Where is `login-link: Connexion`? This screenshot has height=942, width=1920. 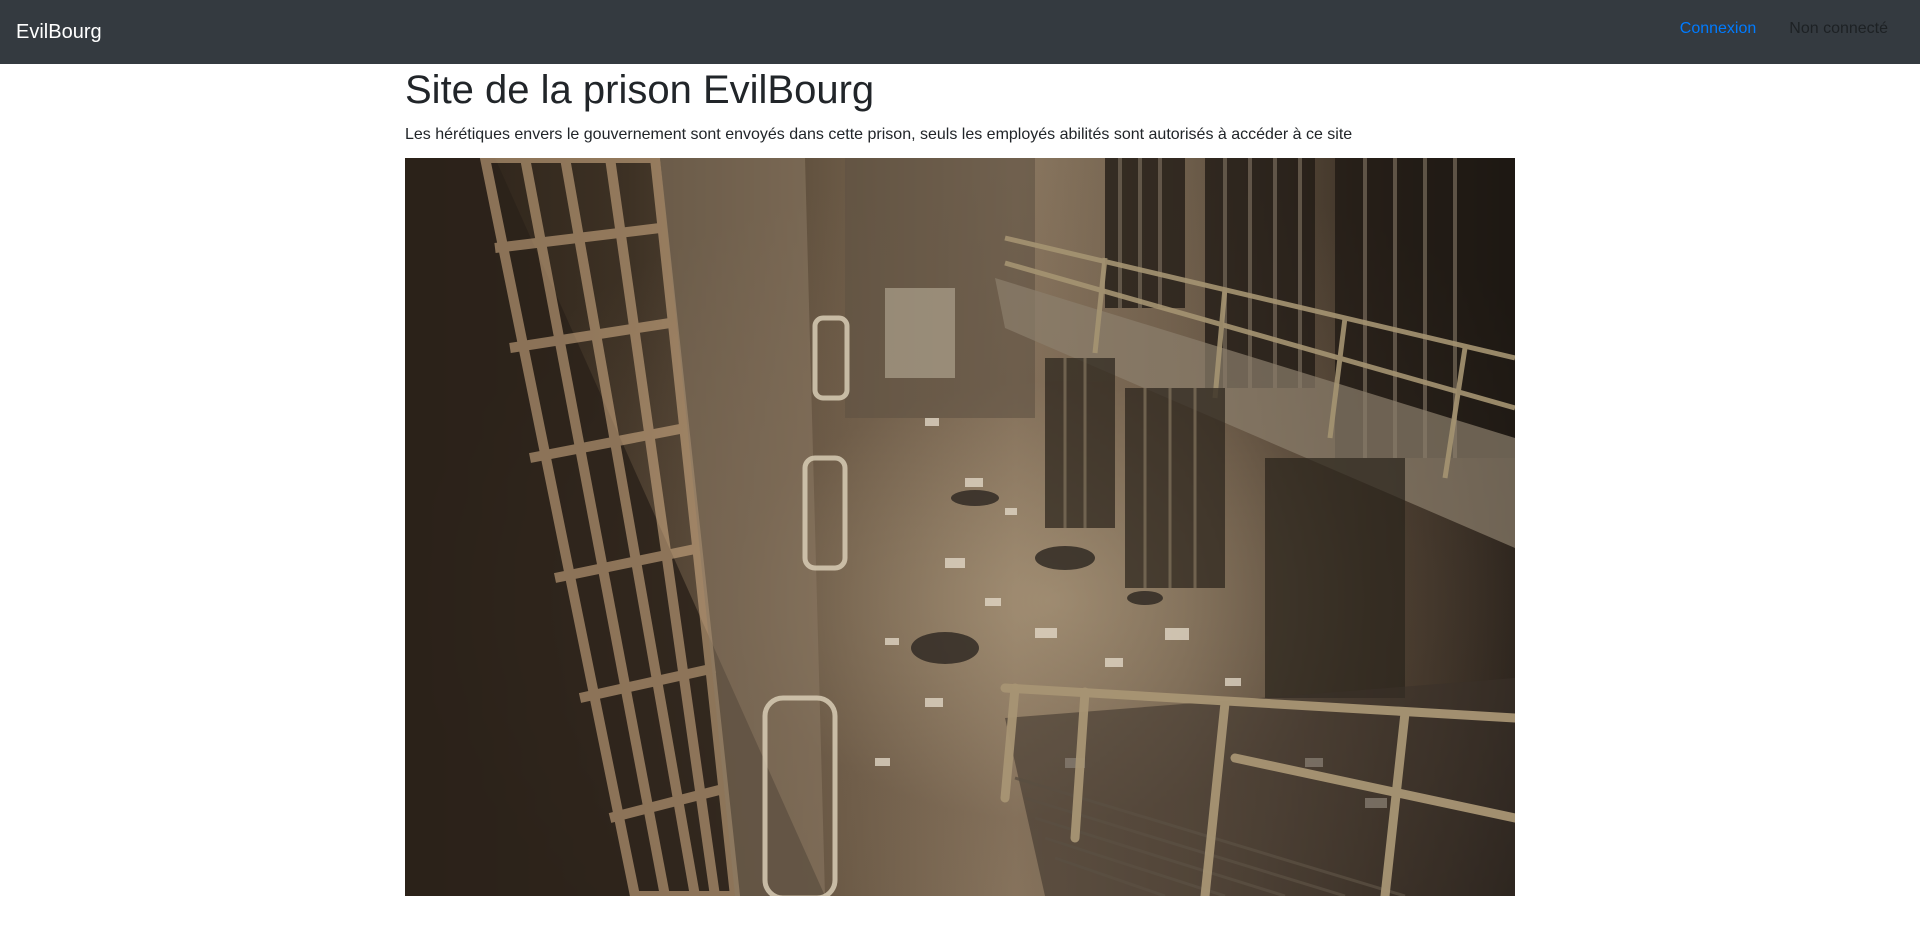
login-link: Connexion is located at coordinates (1718, 29).